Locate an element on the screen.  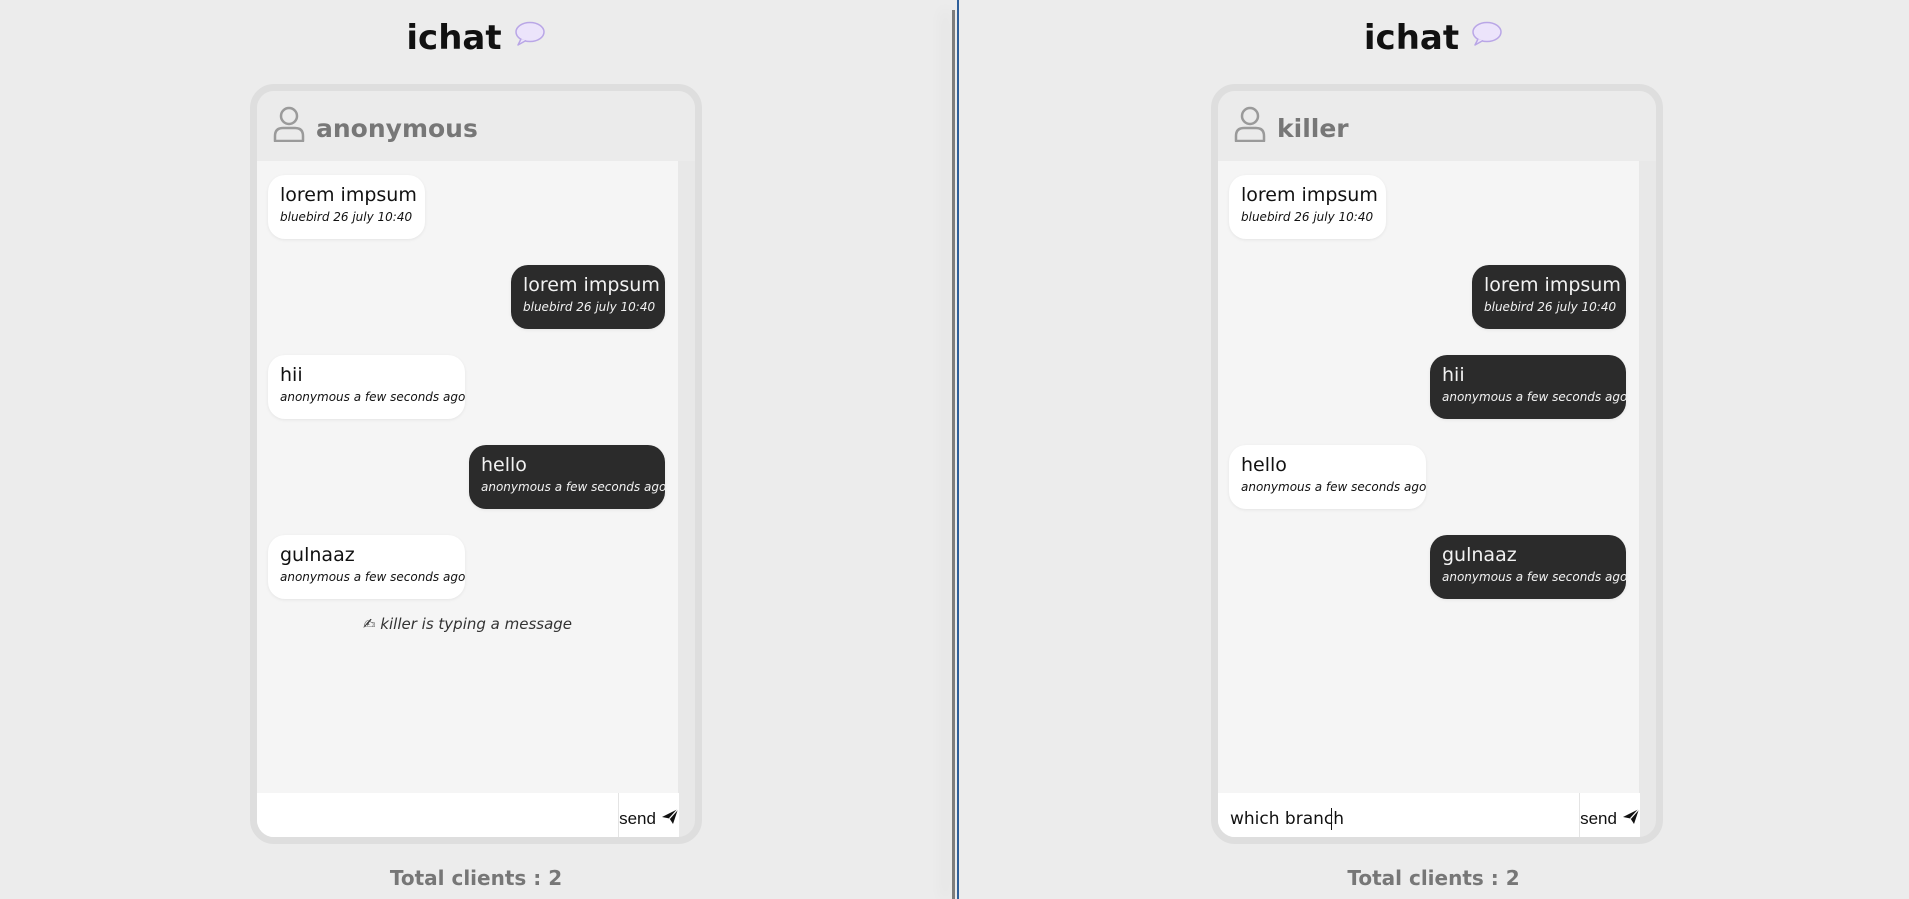
chat-header: anonymous is located at coordinates (476, 126).